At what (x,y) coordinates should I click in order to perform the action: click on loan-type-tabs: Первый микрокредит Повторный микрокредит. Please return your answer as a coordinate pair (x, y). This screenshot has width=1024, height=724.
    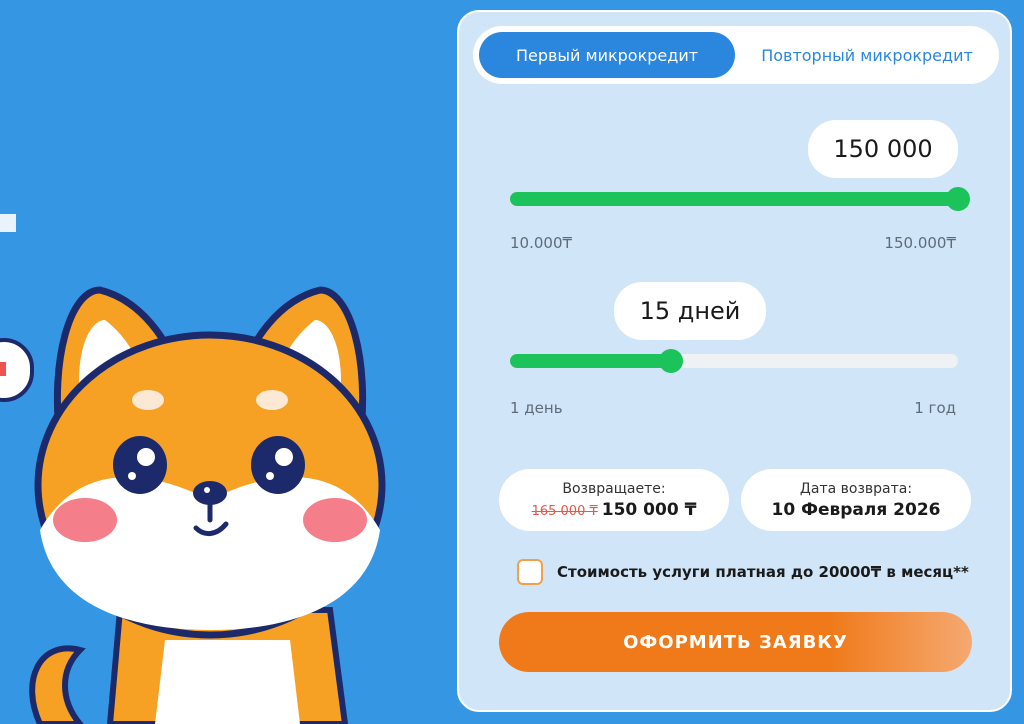
    Looking at the image, I should click on (736, 55).